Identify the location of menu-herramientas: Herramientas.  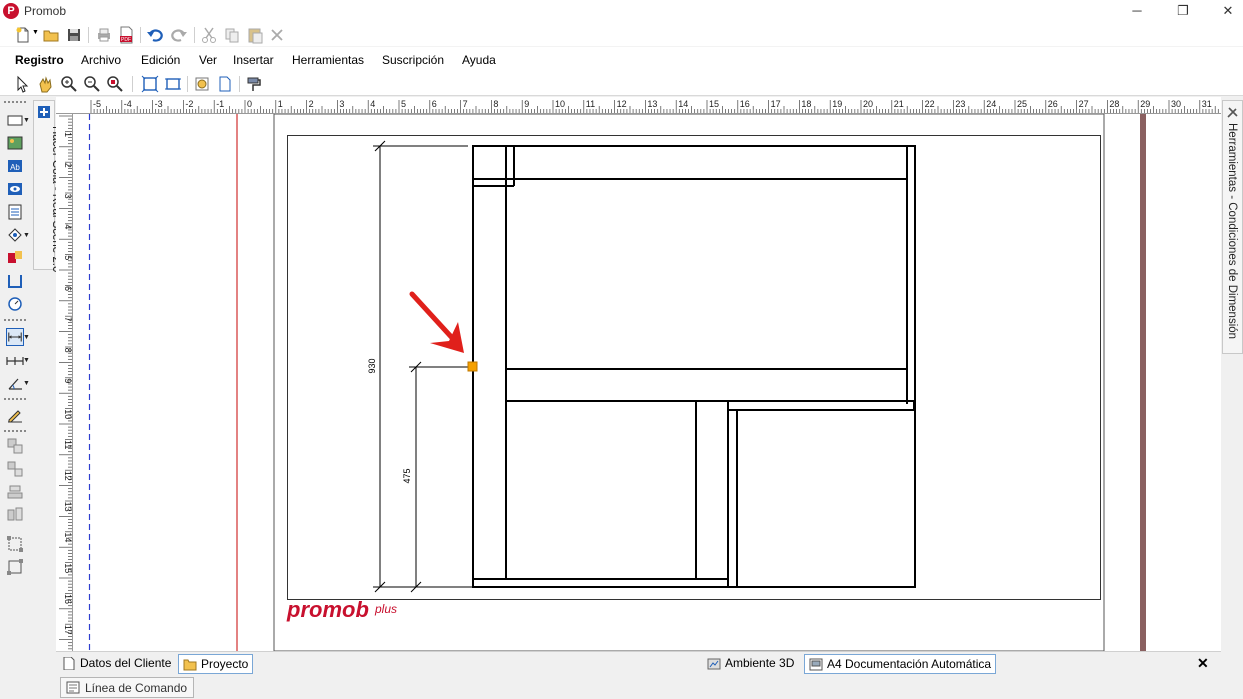
(328, 60).